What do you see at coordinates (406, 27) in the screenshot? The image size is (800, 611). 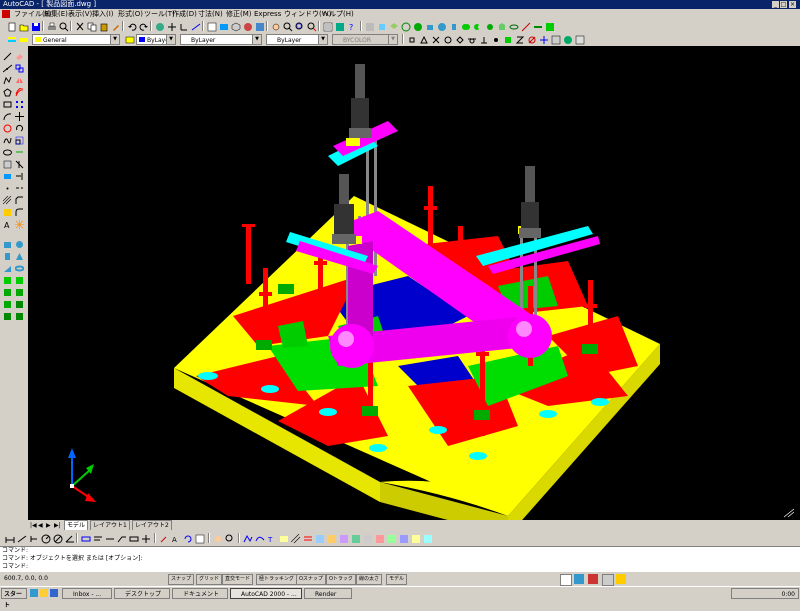 I see `orbit-icon` at bounding box center [406, 27].